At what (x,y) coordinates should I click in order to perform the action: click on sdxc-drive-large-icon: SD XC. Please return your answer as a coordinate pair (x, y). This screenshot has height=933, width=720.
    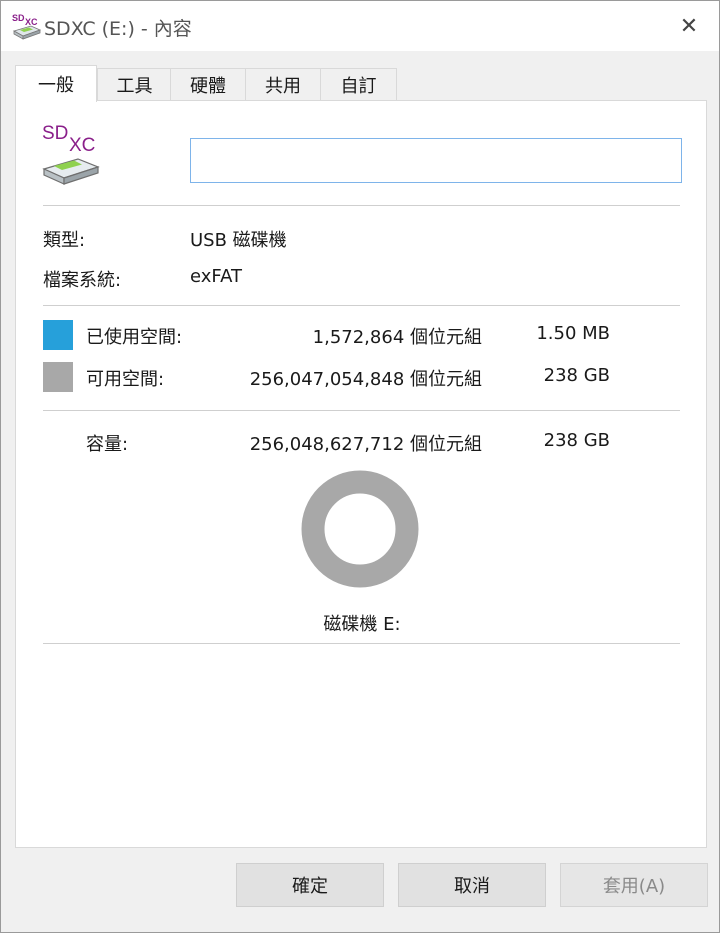
    Looking at the image, I should click on (71, 154).